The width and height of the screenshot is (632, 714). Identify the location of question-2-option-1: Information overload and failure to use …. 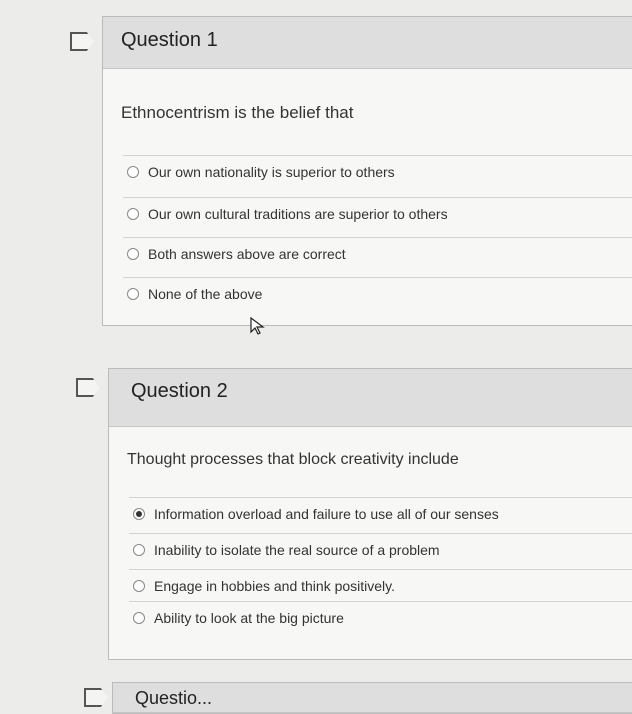
(380, 513).